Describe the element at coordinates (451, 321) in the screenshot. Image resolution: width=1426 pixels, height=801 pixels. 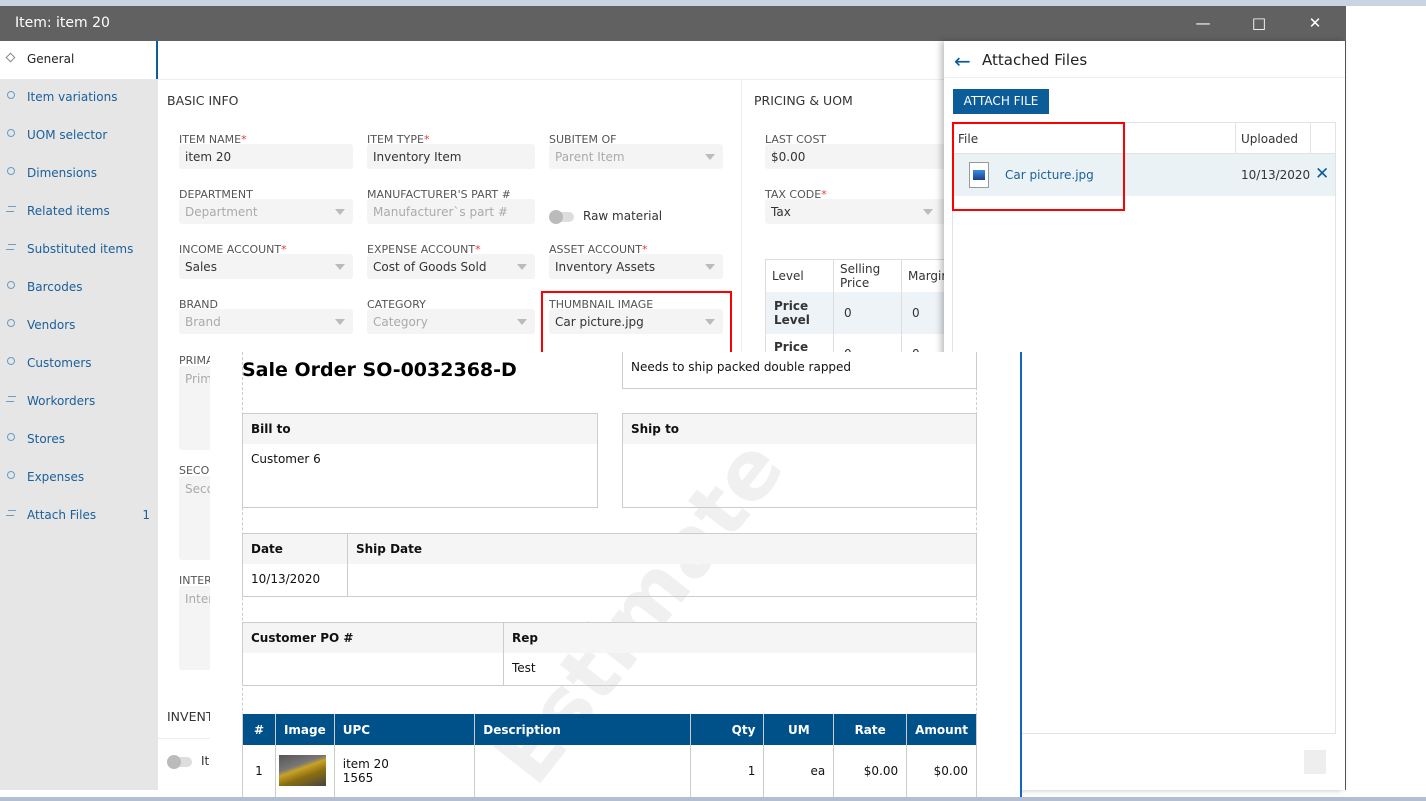
I see `categoryselect: Category` at that location.